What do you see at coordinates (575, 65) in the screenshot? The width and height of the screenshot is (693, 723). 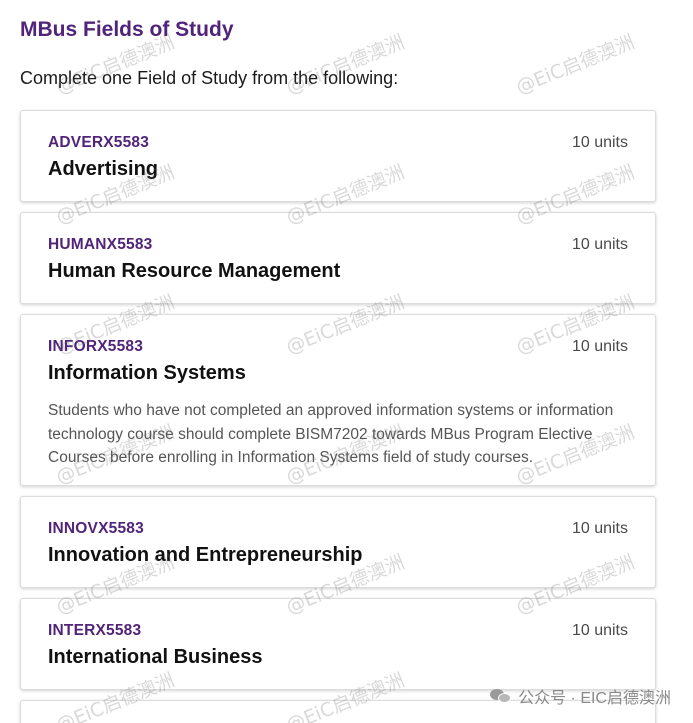 I see `watermark: @EiC启德澳洲` at bounding box center [575, 65].